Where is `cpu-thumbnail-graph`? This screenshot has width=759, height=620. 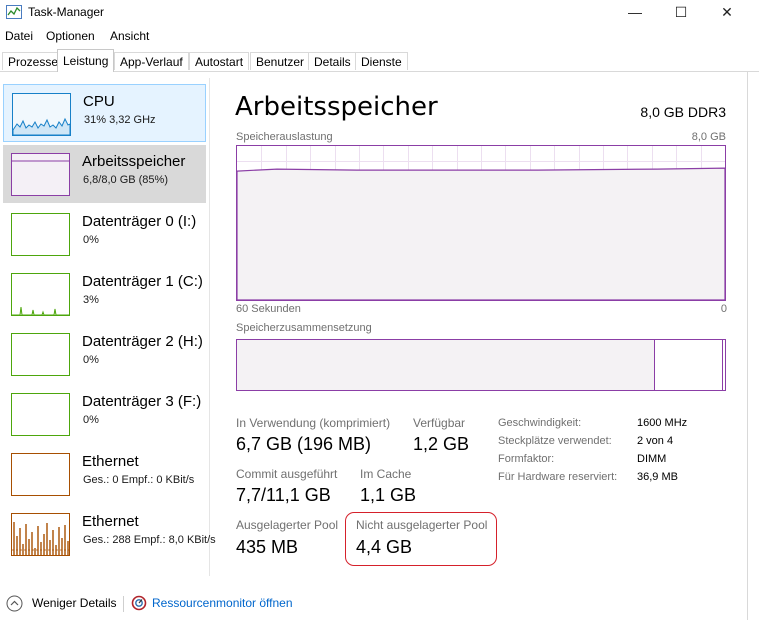
cpu-thumbnail-graph is located at coordinates (41, 114).